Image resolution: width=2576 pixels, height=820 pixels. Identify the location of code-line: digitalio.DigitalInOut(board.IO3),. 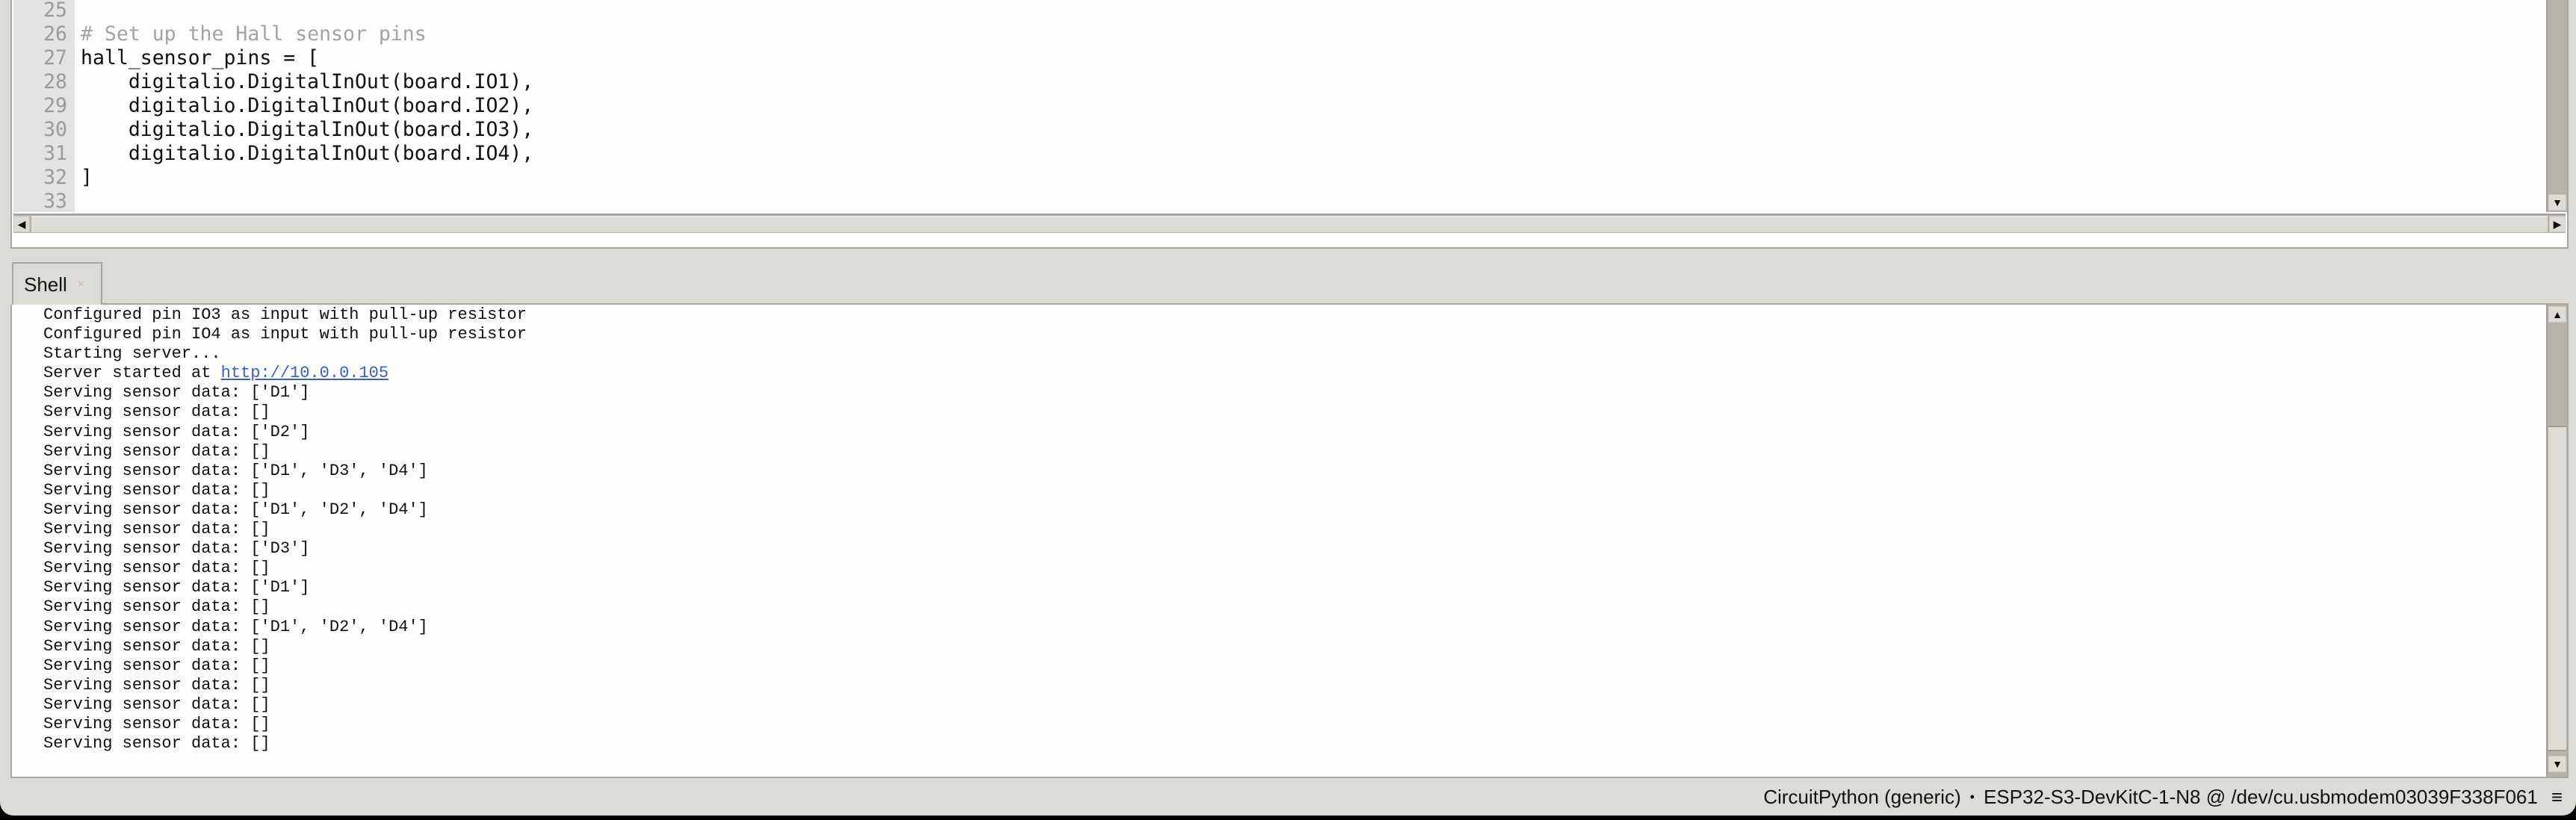
(385, 130).